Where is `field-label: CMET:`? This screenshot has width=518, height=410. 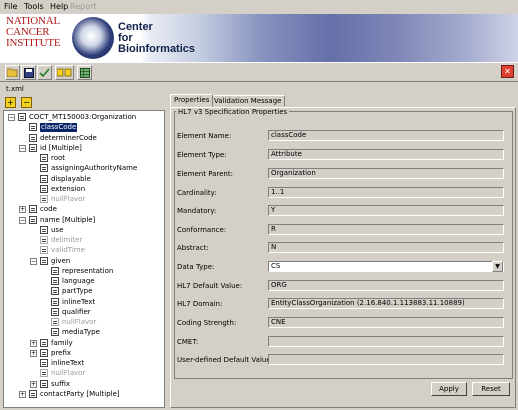 field-label: CMET: is located at coordinates (188, 342).